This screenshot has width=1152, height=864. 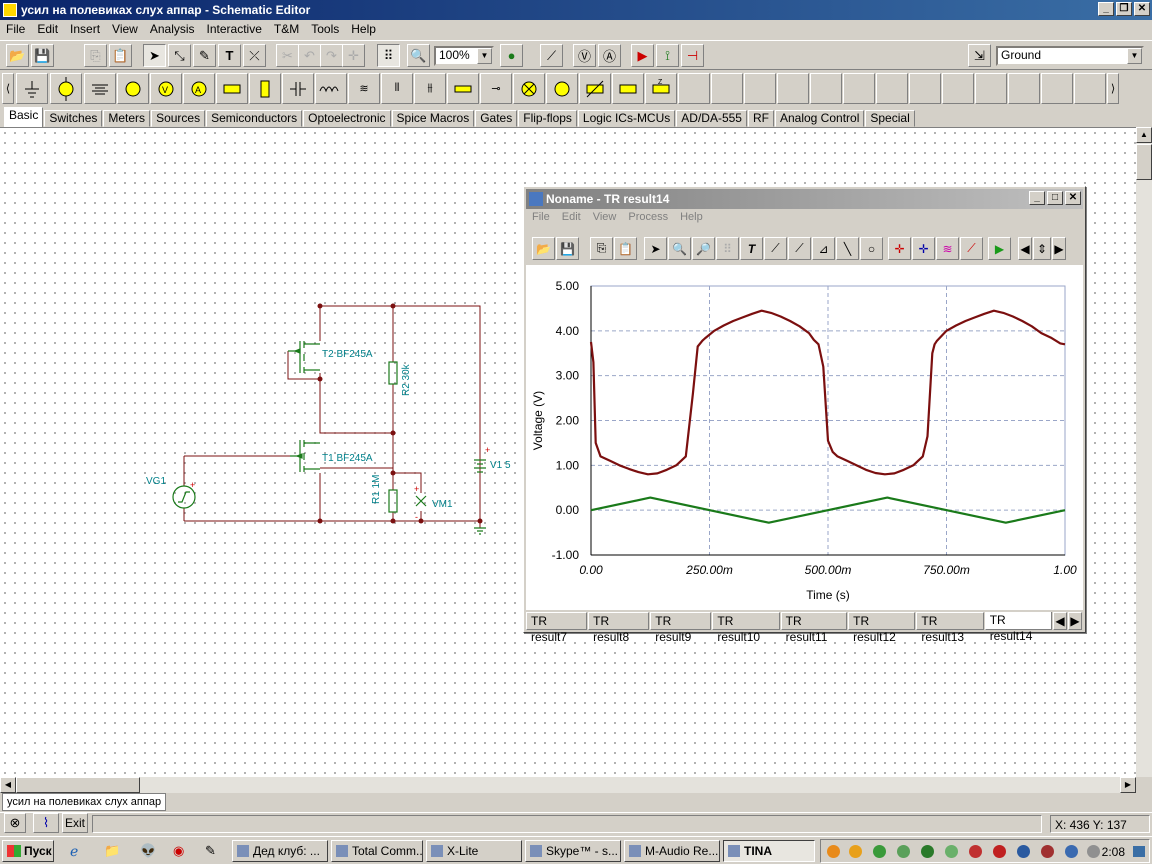 What do you see at coordinates (1124, 9) in the screenshot?
I see `restore-button: ❐` at bounding box center [1124, 9].